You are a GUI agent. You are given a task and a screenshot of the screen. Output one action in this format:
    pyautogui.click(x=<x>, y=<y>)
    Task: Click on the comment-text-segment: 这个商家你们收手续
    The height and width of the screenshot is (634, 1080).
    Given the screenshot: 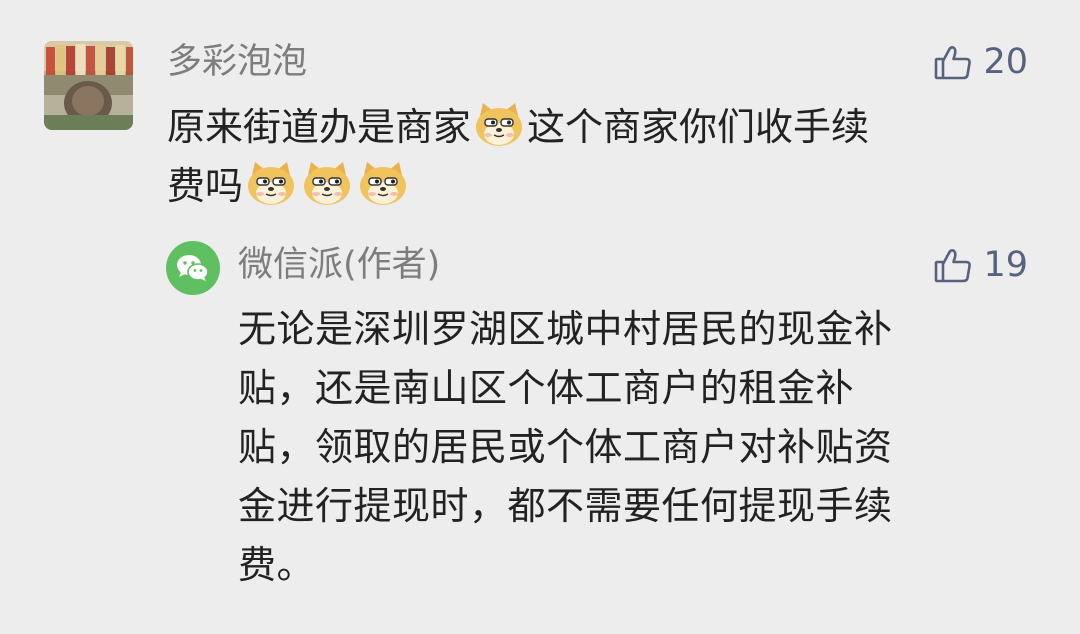 What is the action you would take?
    pyautogui.click(x=698, y=127)
    